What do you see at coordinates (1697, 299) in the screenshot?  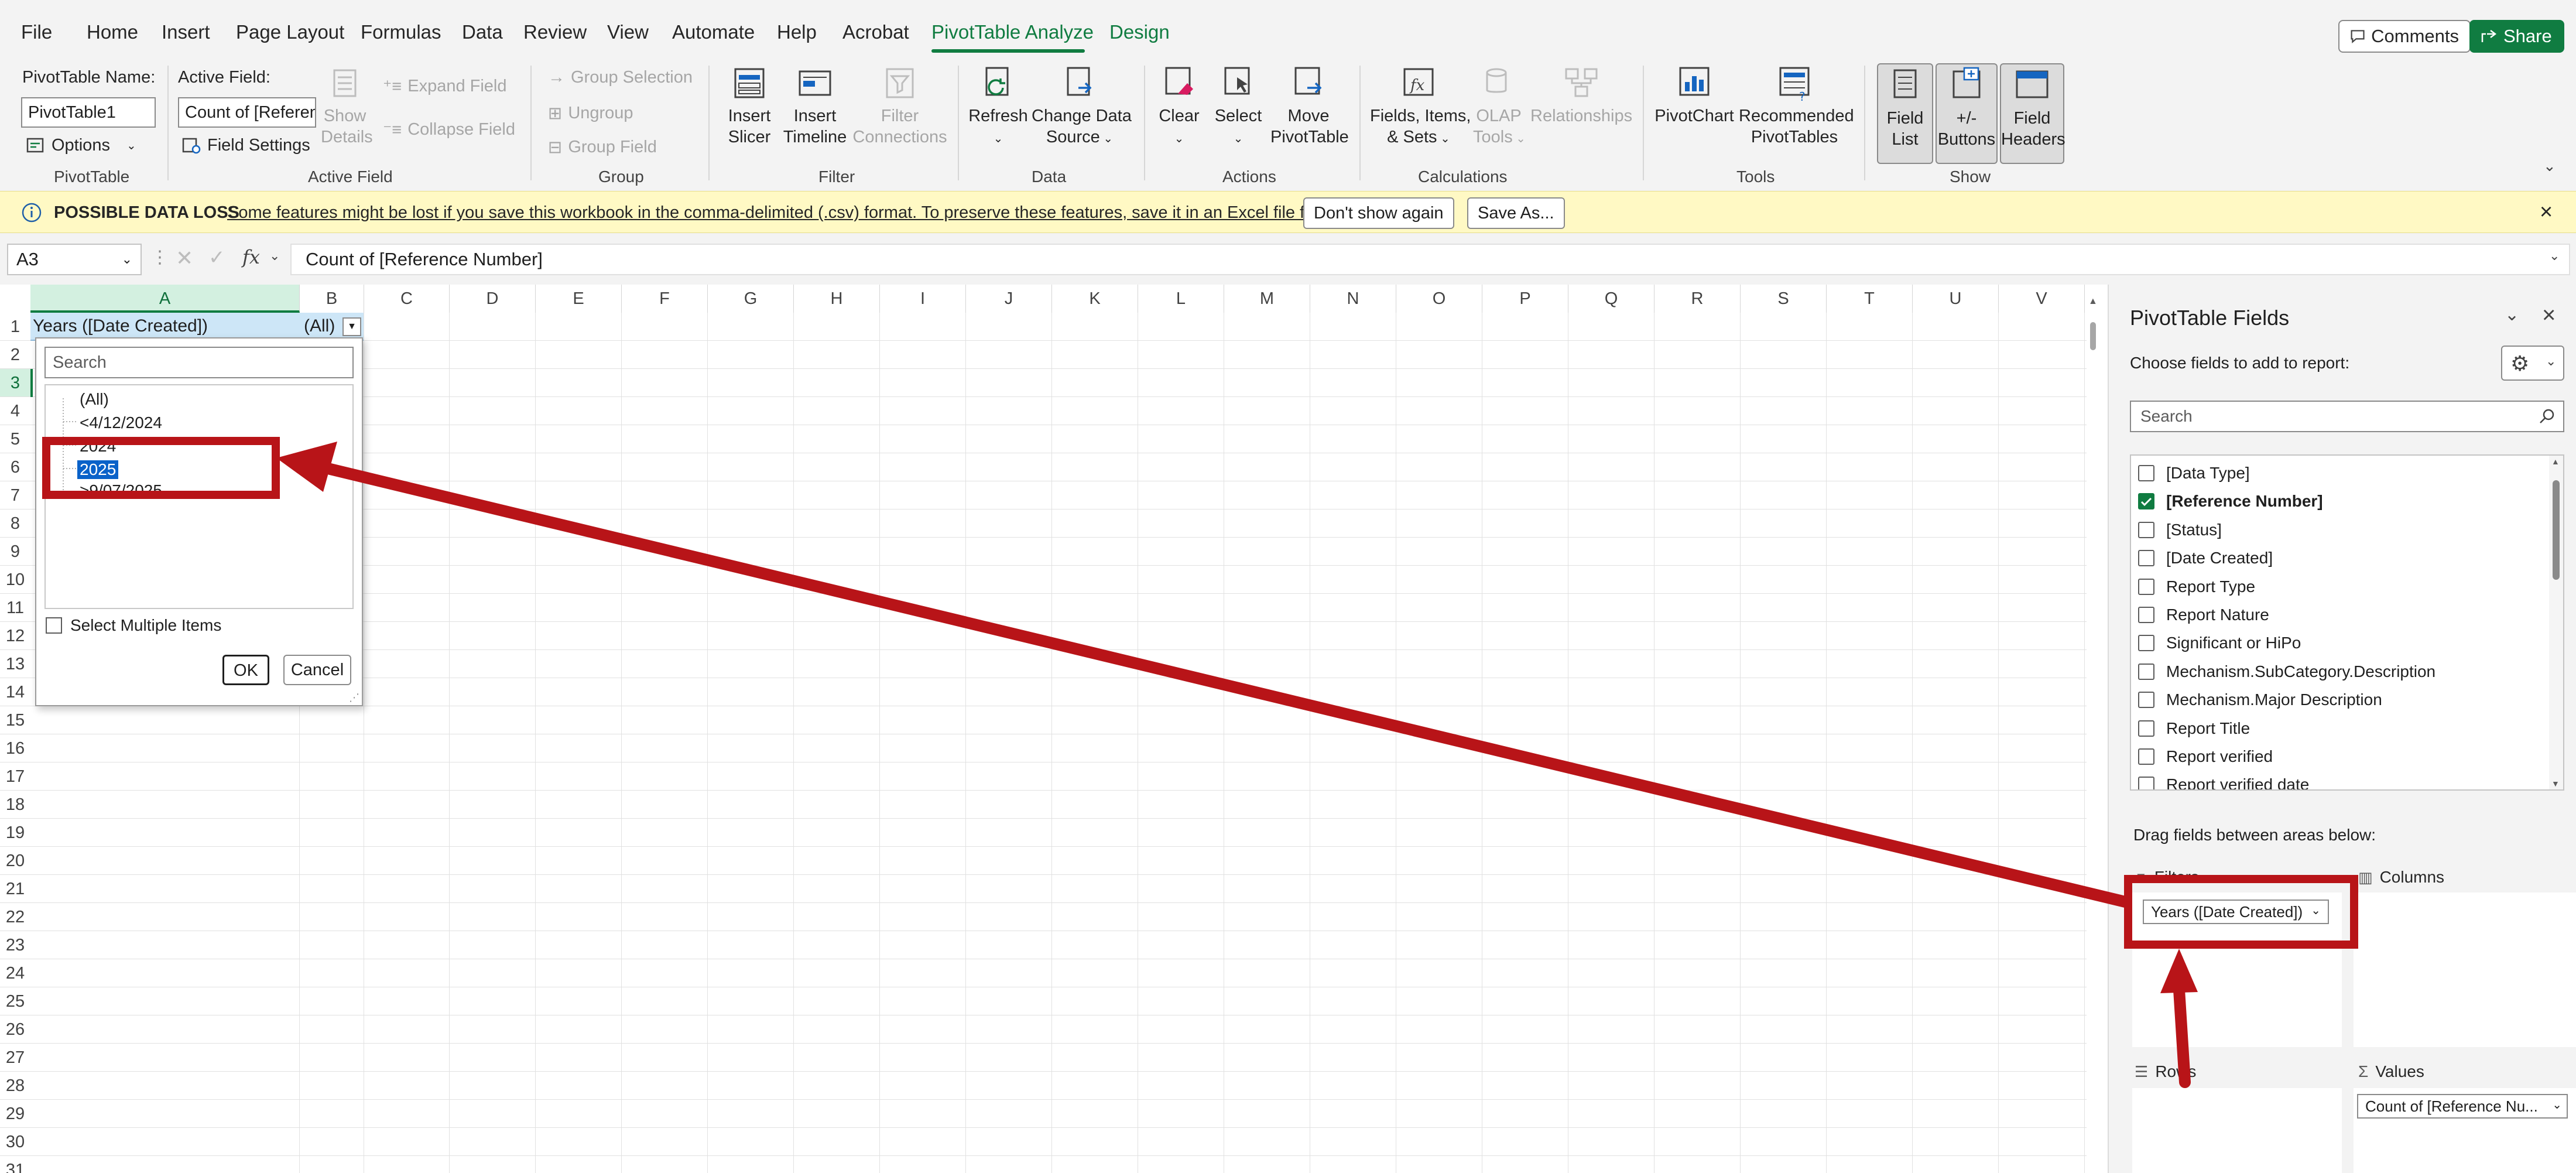 I see `column-header-r: R` at bounding box center [1697, 299].